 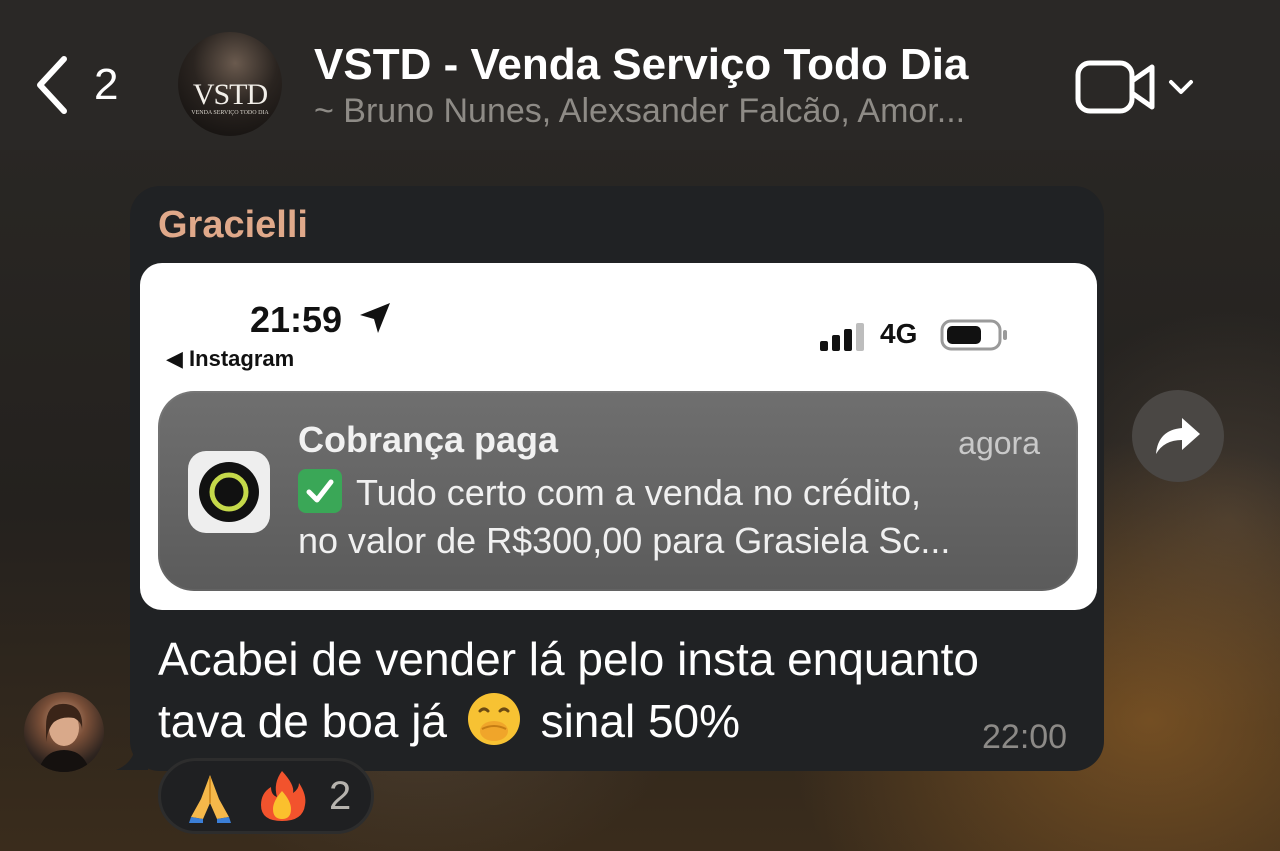 I want to click on cell-signal-icon, so click(x=842, y=337).